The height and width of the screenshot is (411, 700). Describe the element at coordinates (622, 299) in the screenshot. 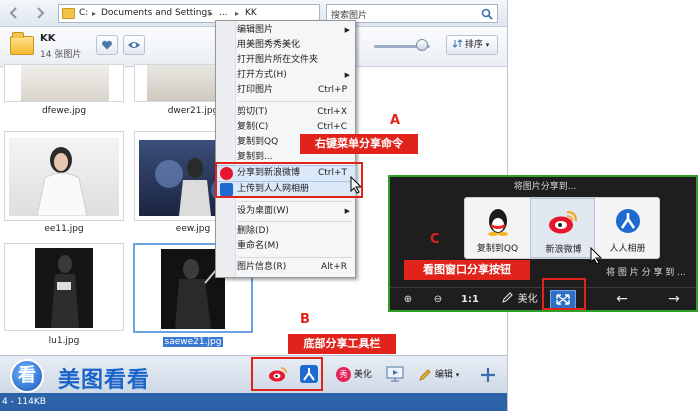

I see `previous-arrow-icon: ←` at that location.